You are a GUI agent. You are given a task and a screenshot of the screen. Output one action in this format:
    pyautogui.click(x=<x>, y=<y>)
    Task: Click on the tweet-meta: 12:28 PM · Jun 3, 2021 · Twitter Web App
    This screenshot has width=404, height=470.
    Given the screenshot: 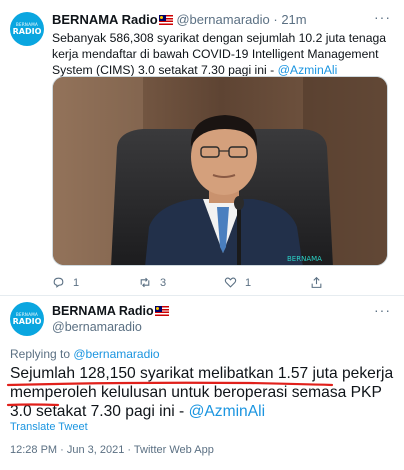 What is the action you would take?
    pyautogui.click(x=112, y=450)
    